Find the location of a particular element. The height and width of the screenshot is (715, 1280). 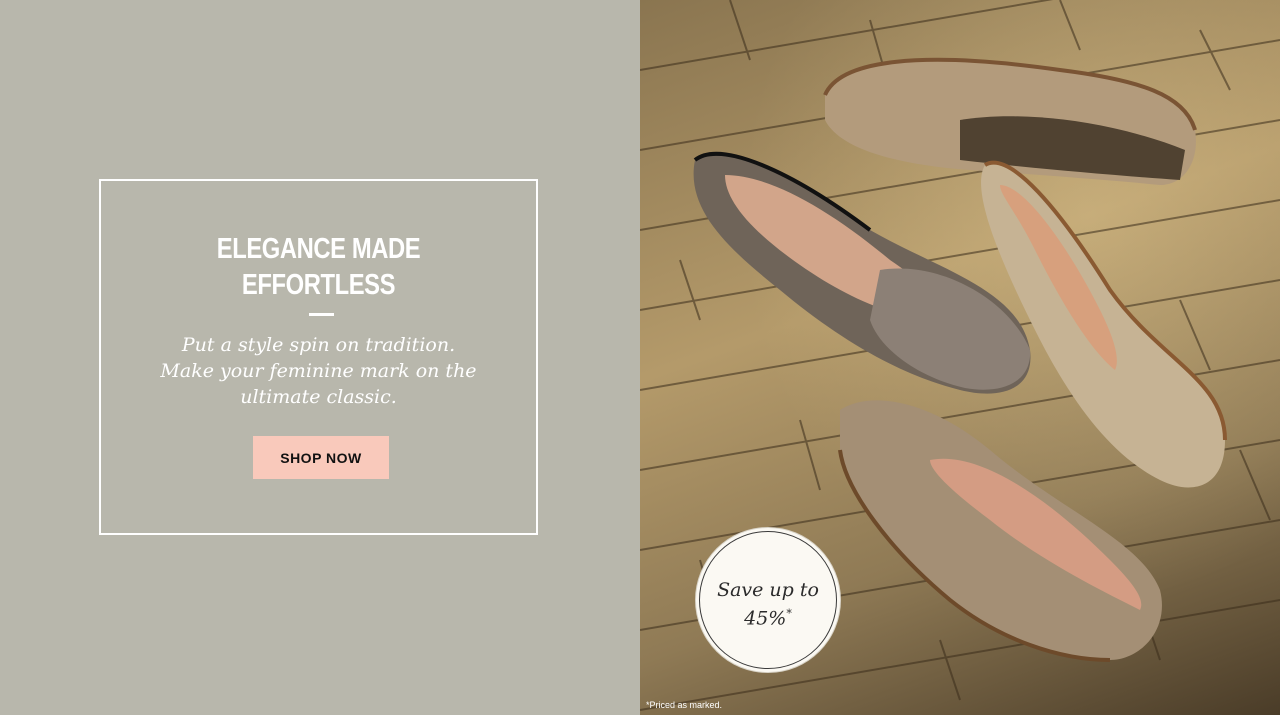

badge-percent: 45% is located at coordinates (765, 618).